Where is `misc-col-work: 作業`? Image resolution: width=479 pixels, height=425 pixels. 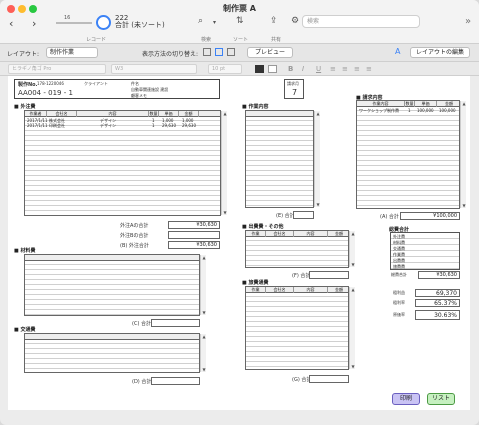
misc-col-work: 作業 is located at coordinates (256, 234).